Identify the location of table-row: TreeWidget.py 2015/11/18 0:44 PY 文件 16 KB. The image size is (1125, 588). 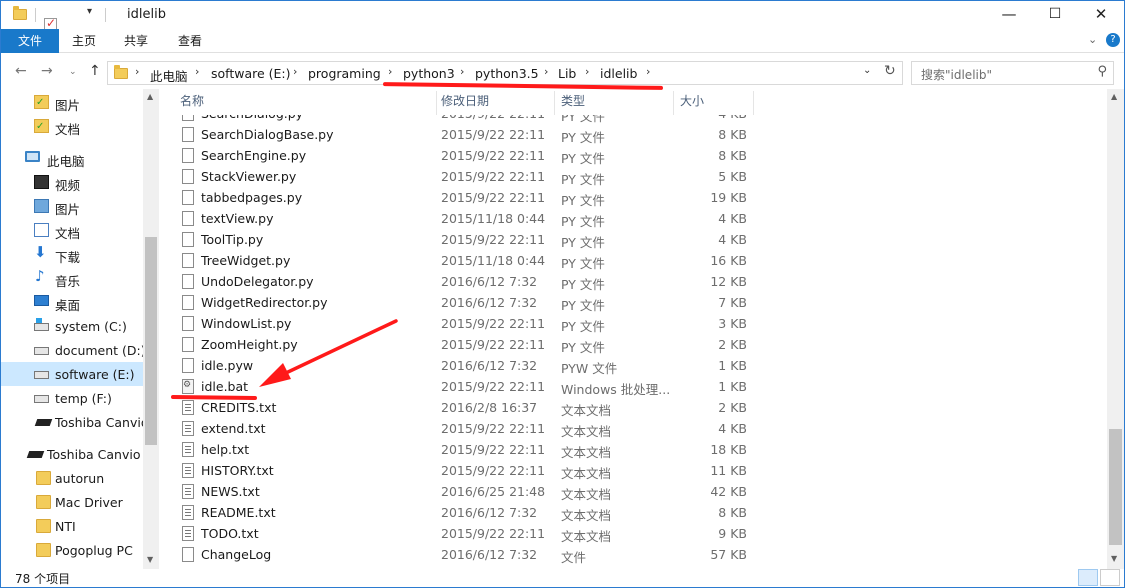
(461, 260).